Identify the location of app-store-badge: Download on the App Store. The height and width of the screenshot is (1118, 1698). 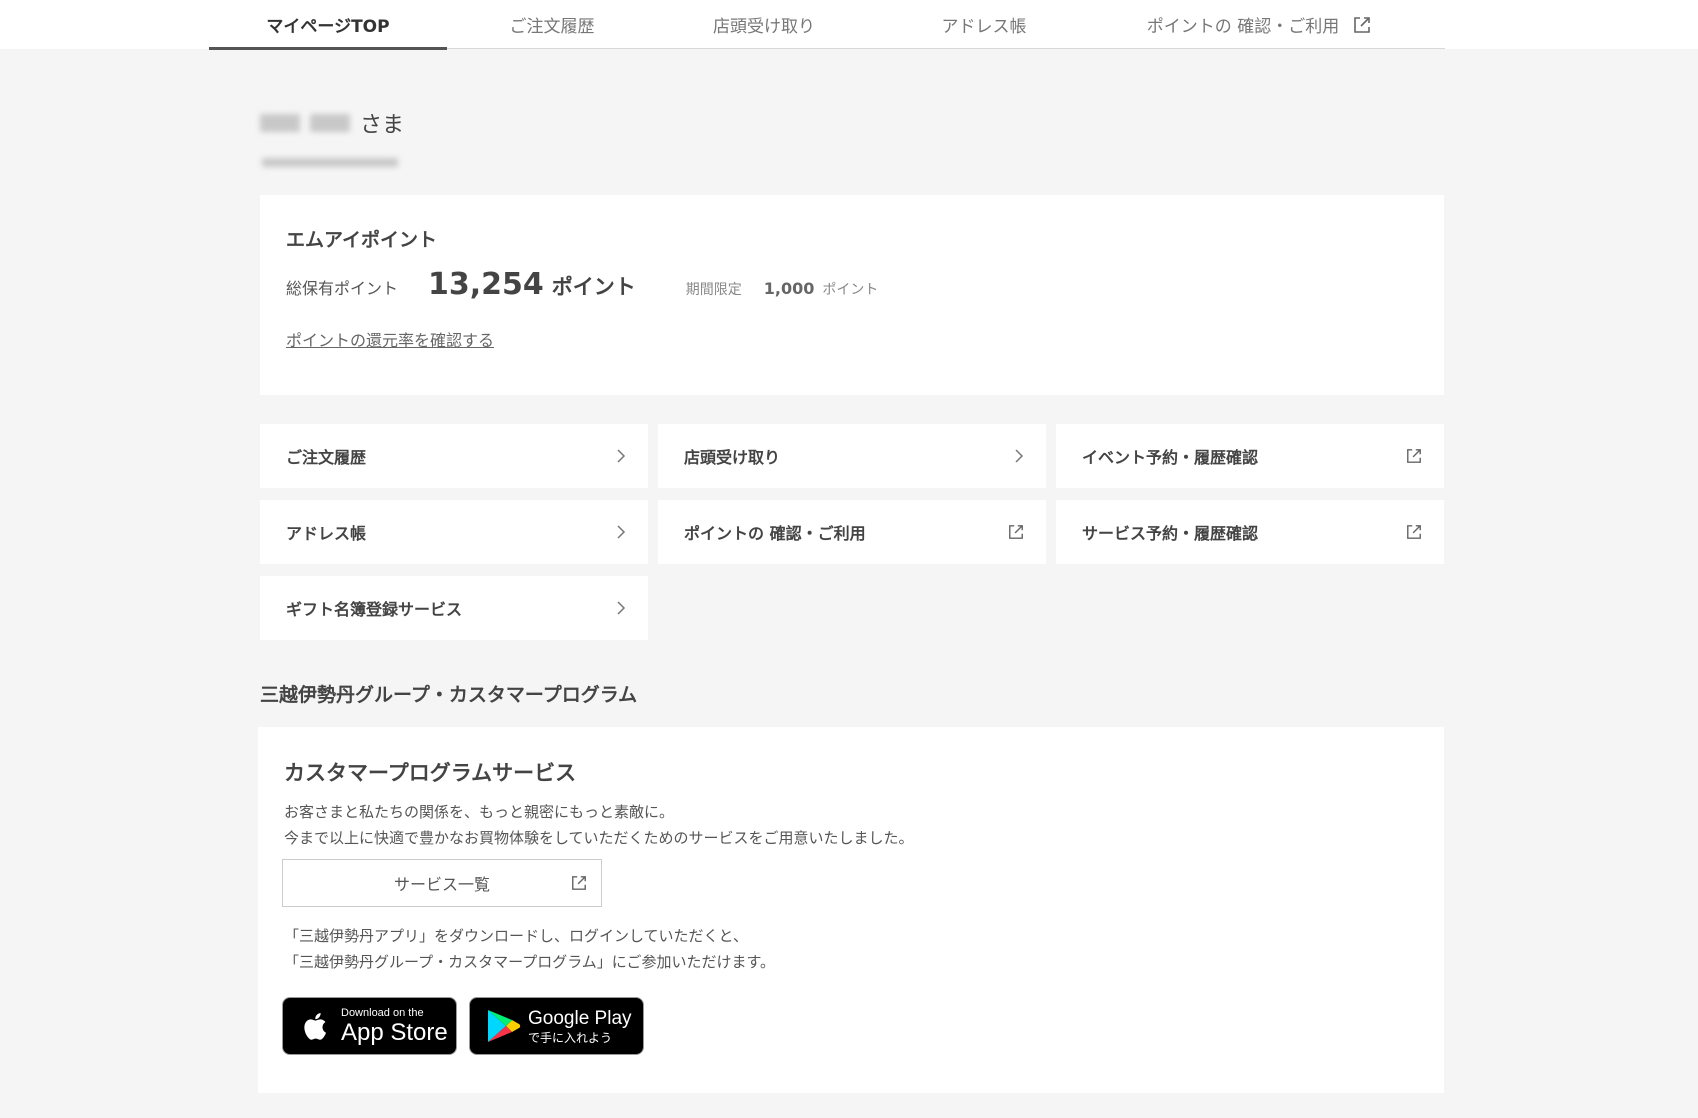
(369, 1026).